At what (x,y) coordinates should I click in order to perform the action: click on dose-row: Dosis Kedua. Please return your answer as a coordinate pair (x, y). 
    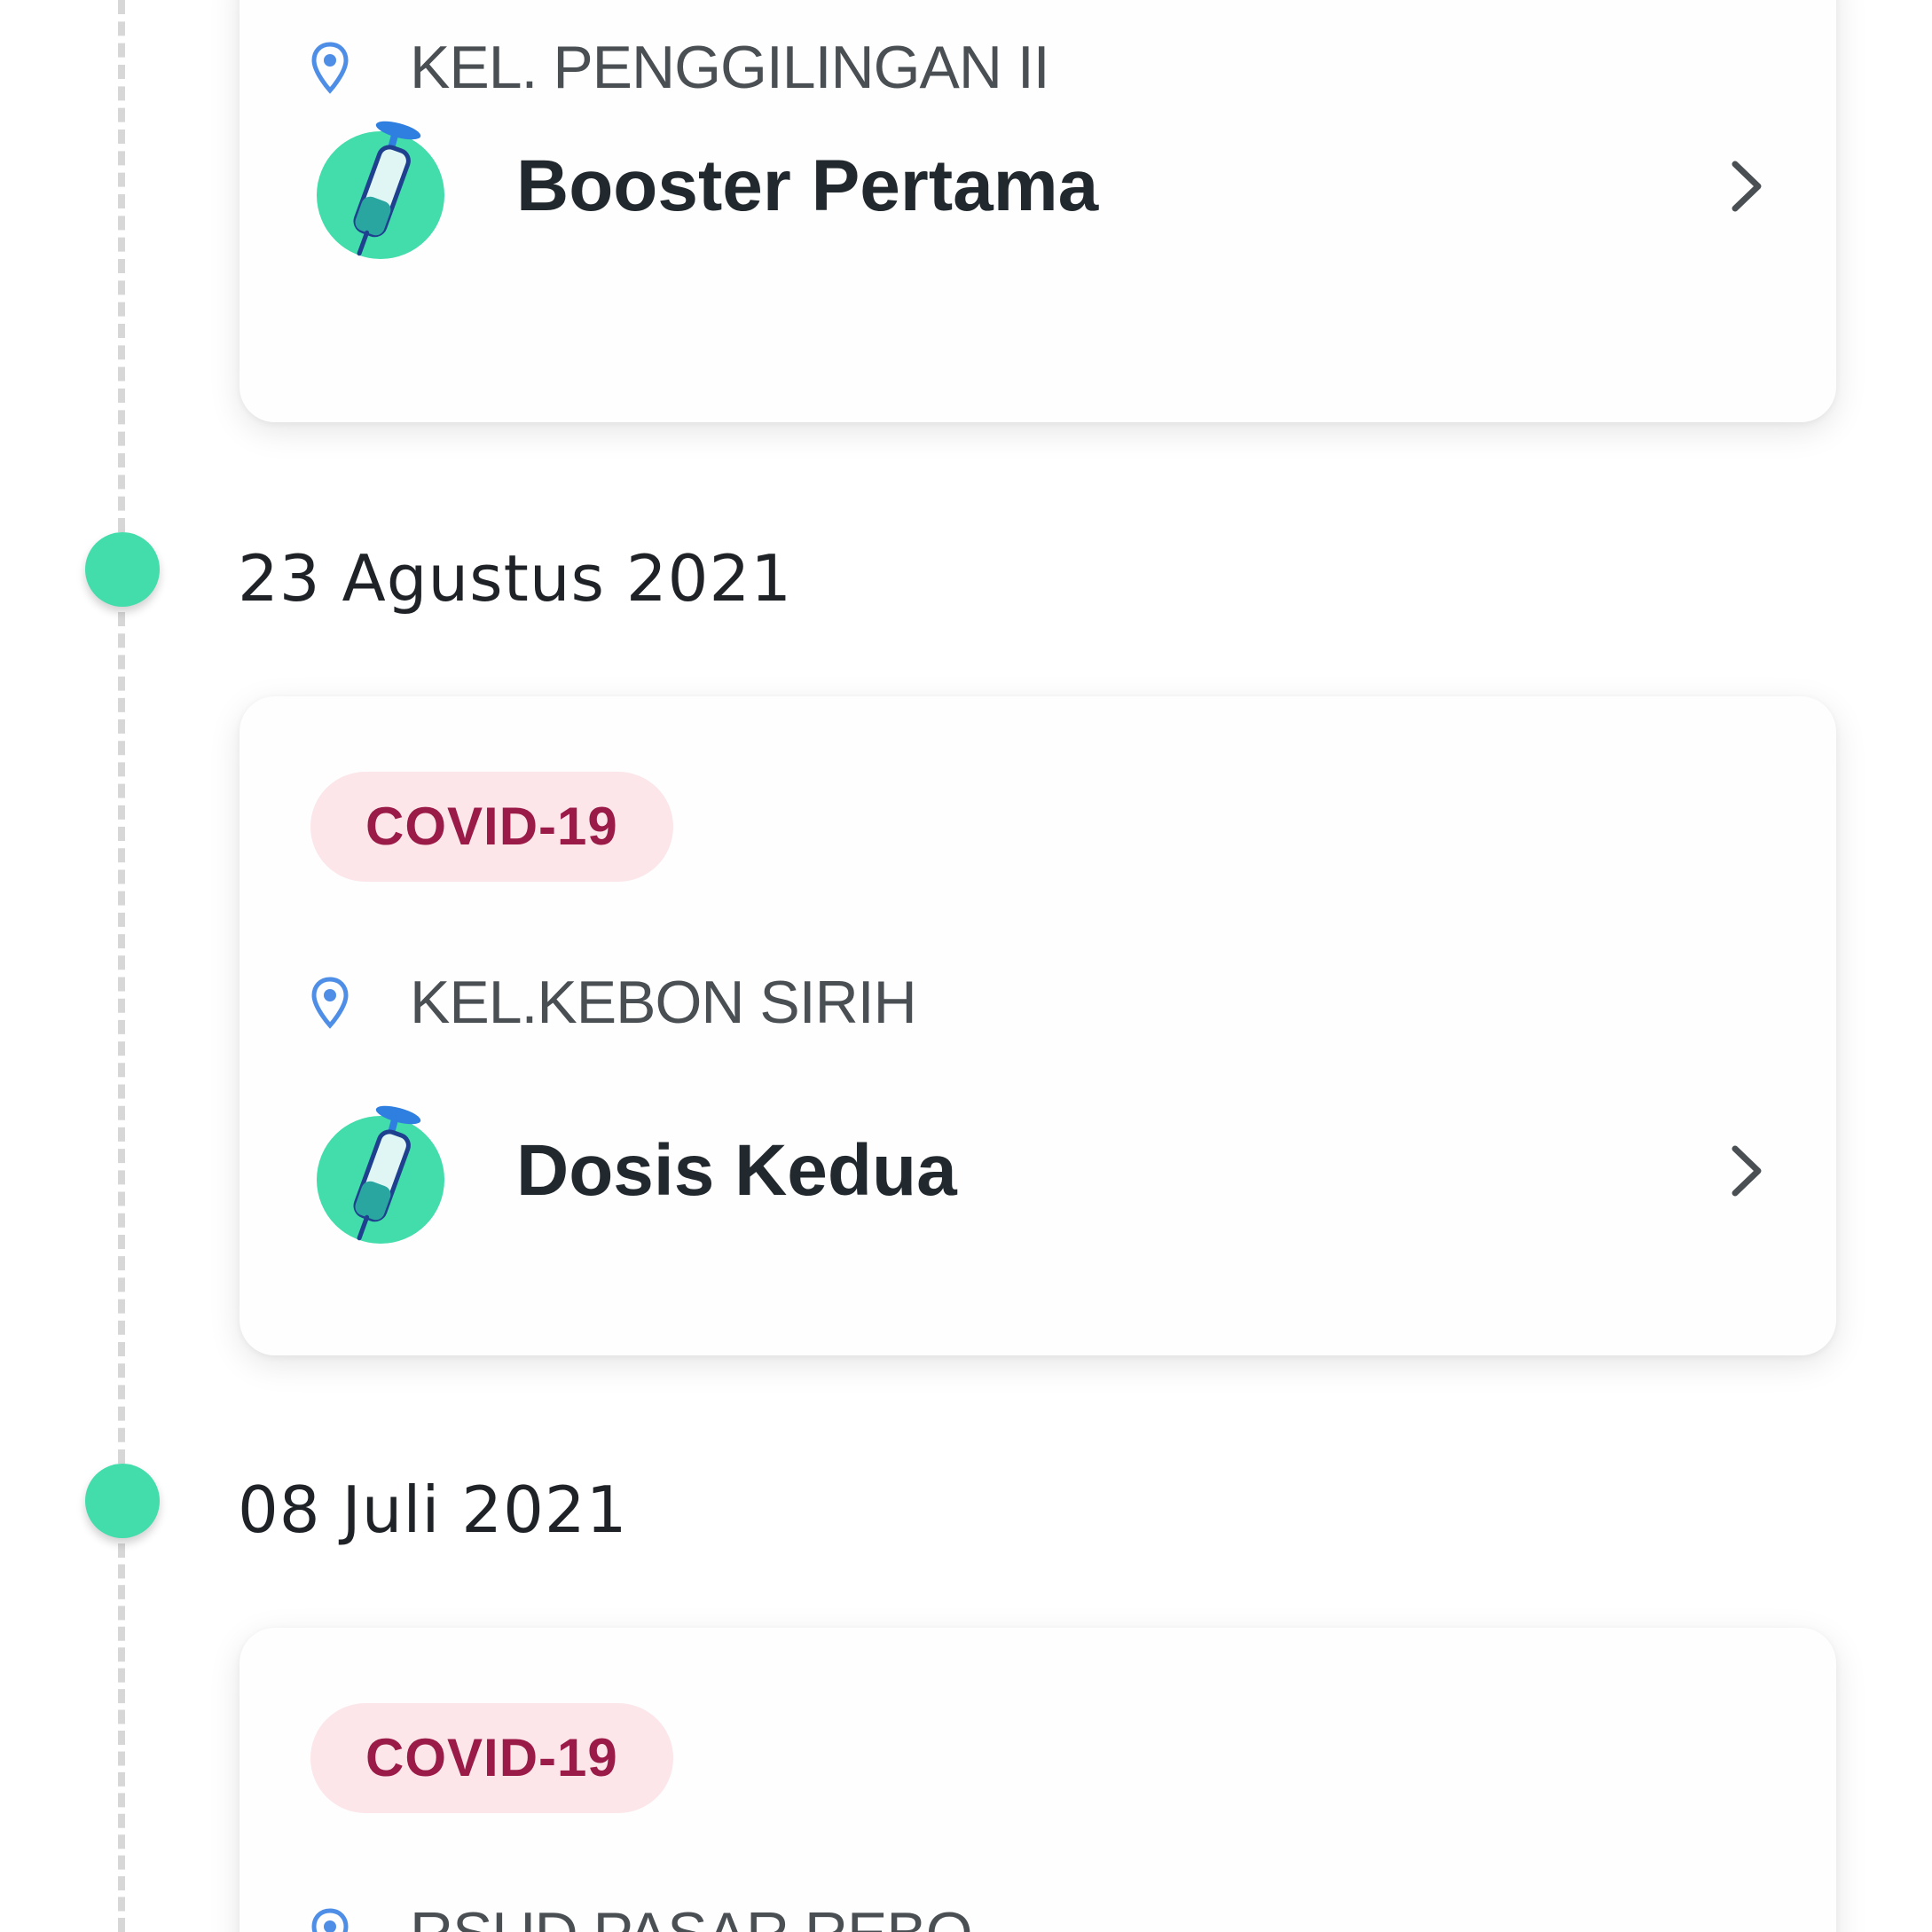
    Looking at the image, I should click on (1041, 1171).